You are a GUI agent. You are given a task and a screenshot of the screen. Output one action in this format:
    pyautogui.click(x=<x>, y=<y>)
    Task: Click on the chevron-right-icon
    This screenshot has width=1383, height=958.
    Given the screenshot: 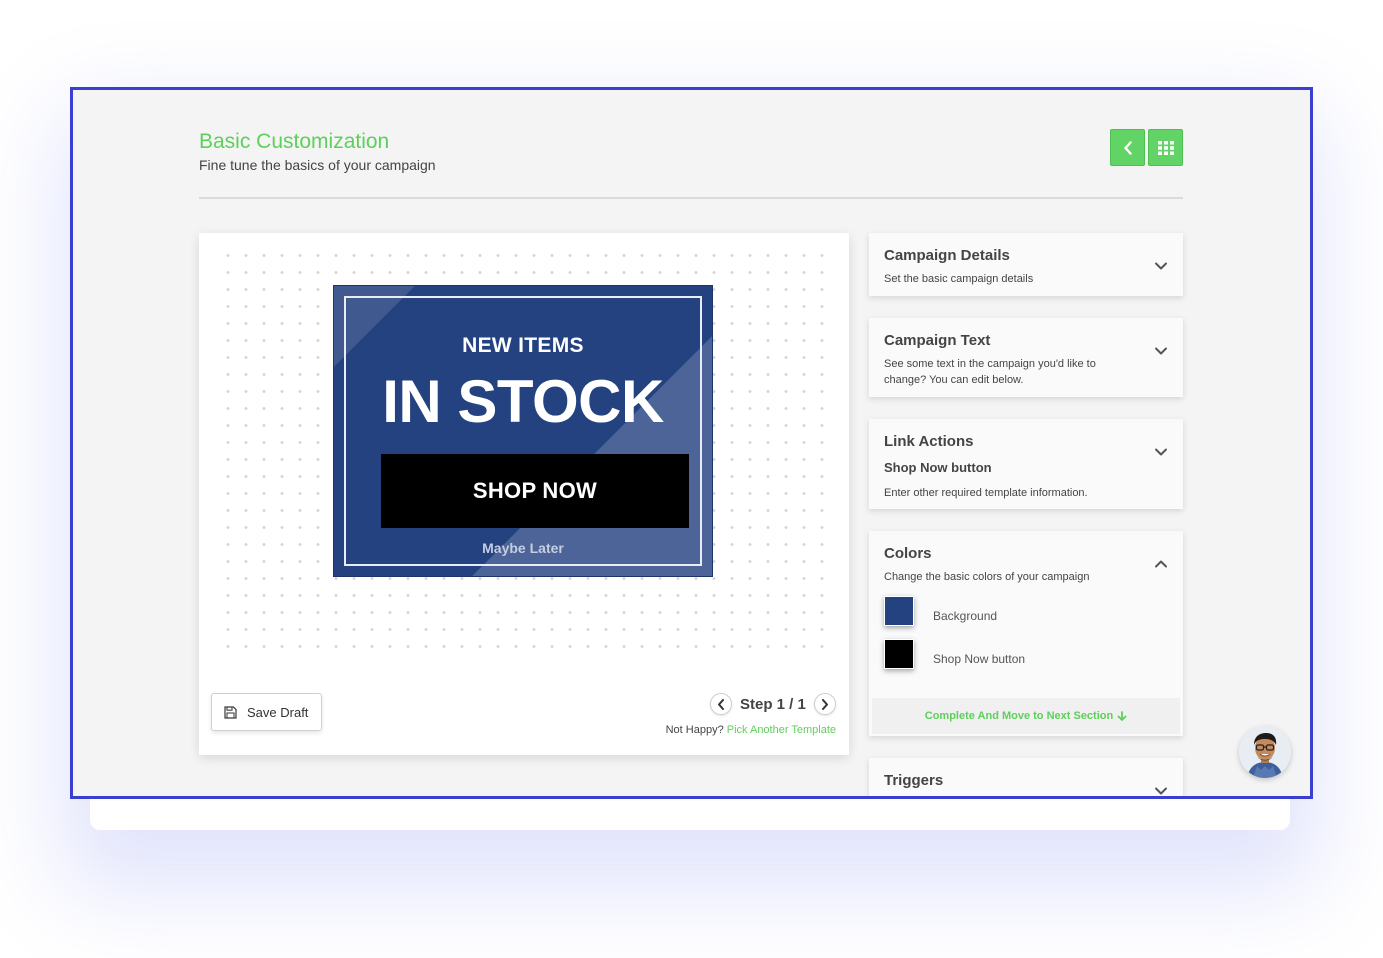 What is the action you would take?
    pyautogui.click(x=824, y=704)
    